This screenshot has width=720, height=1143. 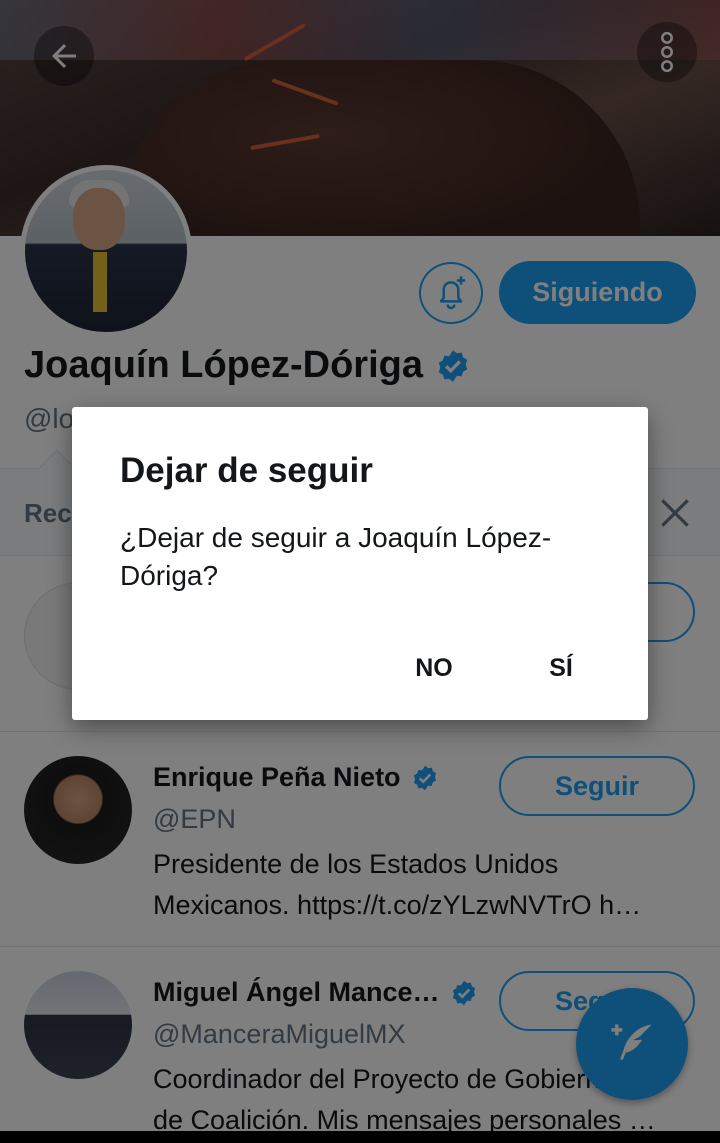 What do you see at coordinates (246, 470) in the screenshot?
I see `dialog-title: Dejar de seguir` at bounding box center [246, 470].